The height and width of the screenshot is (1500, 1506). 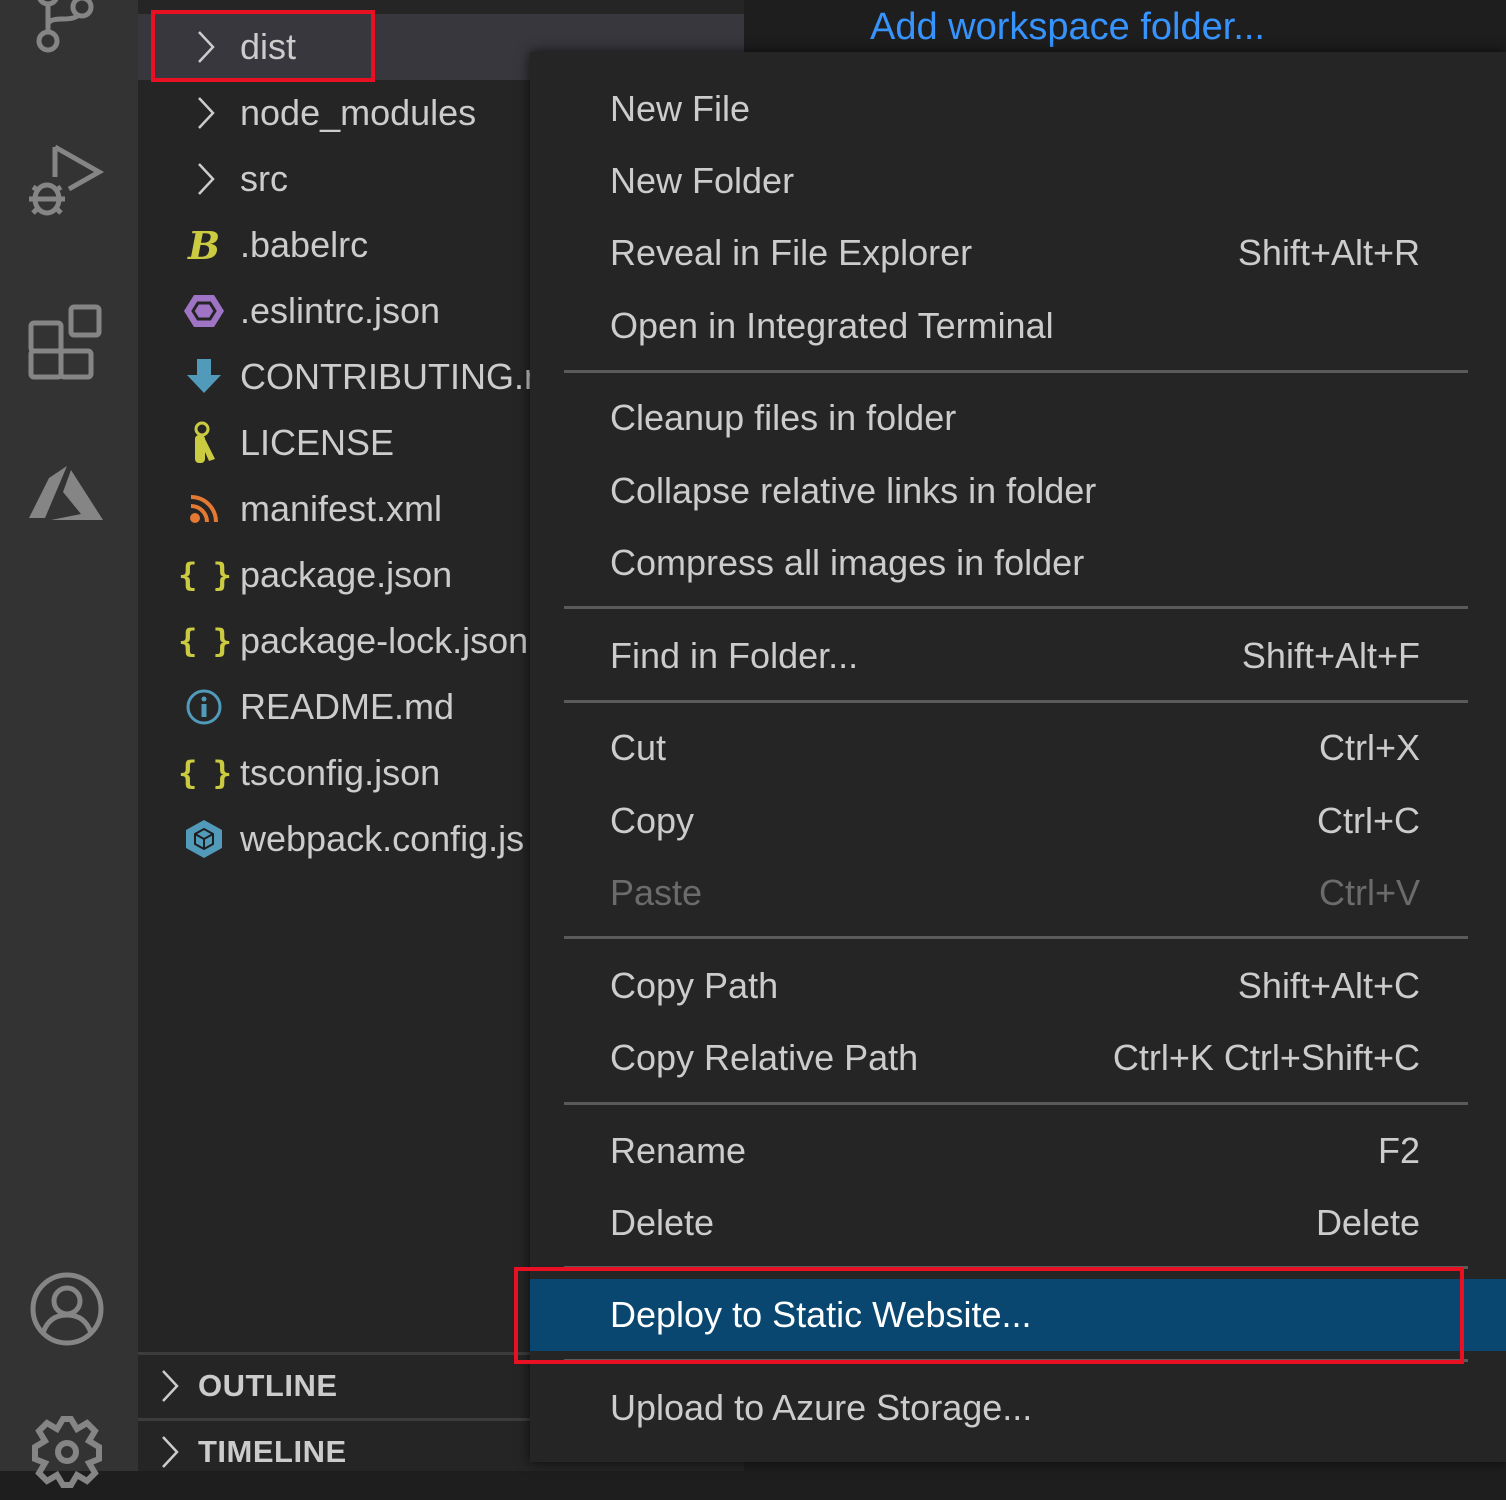 What do you see at coordinates (1018, 253) in the screenshot?
I see `menu-item-reveal-in-file-explorer: Reveal in File Explorer Shift+Alt+R` at bounding box center [1018, 253].